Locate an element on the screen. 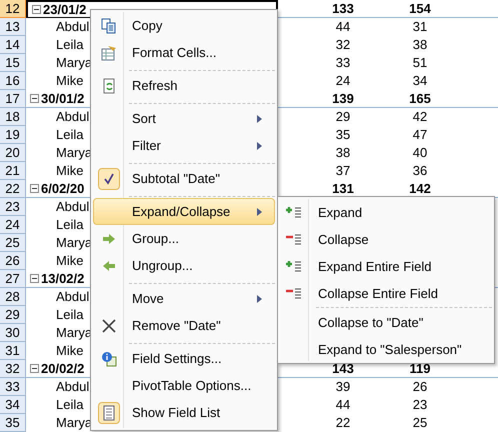 Image resolution: width=498 pixels, height=432 pixels. date-group-label: 20/02/2 is located at coordinates (62, 369).